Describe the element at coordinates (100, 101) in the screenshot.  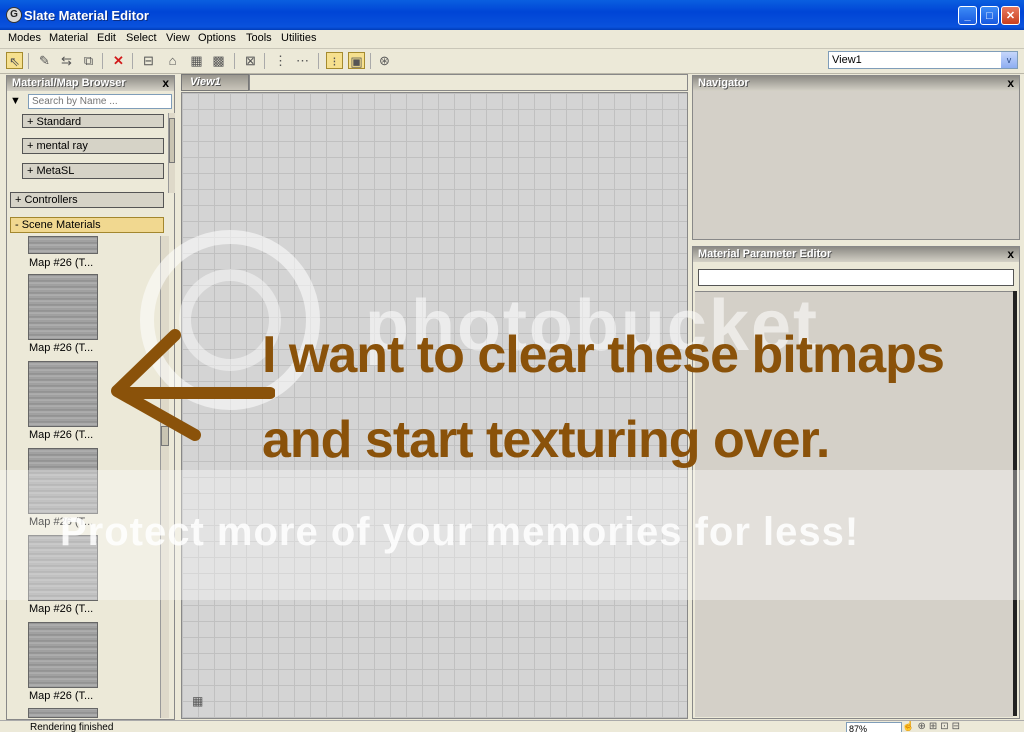
I see `search-input` at that location.